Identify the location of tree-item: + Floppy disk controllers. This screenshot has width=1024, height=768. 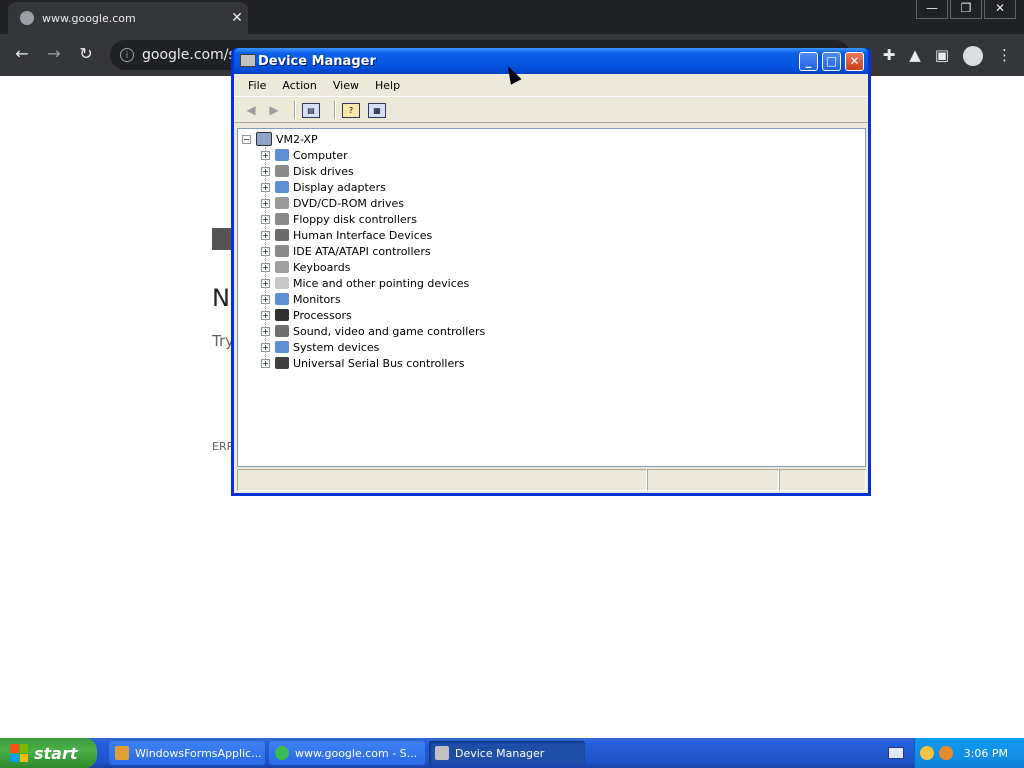
(339, 219).